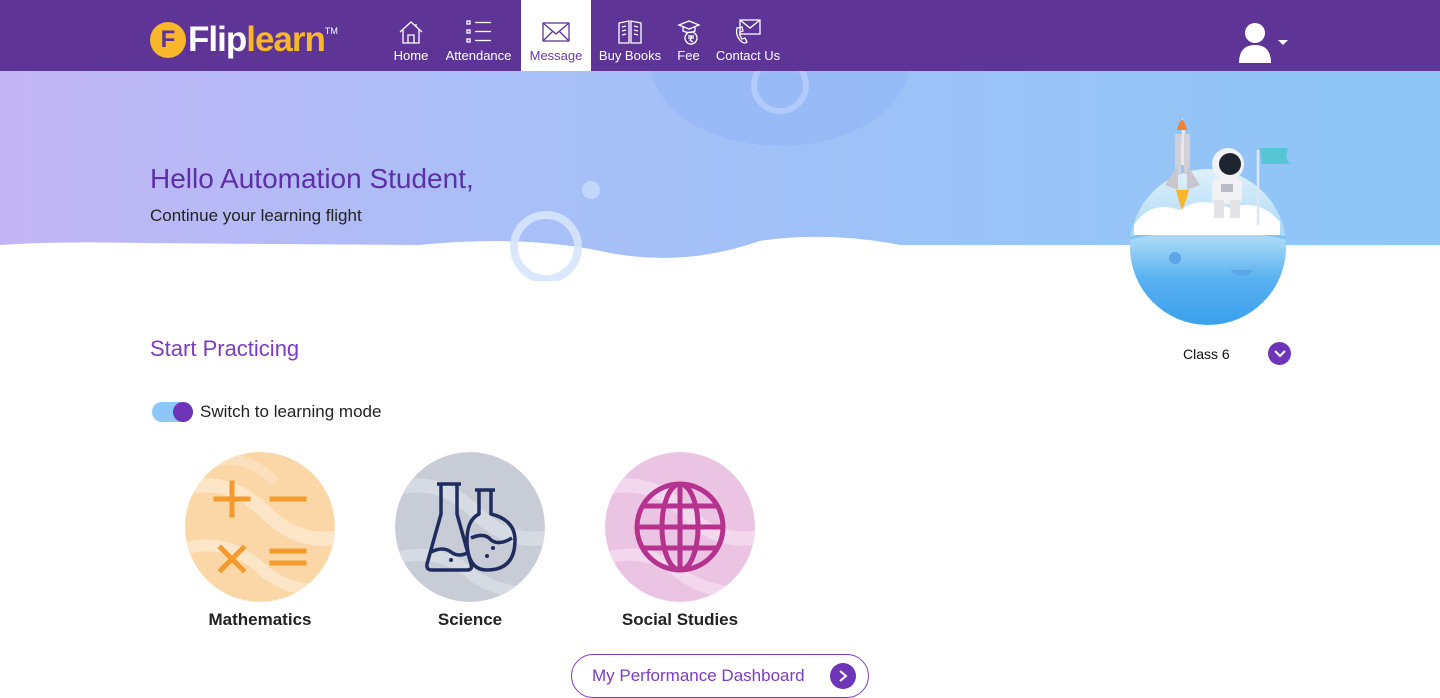  Describe the element at coordinates (168, 40) in the screenshot. I see `logo-badge: F` at that location.